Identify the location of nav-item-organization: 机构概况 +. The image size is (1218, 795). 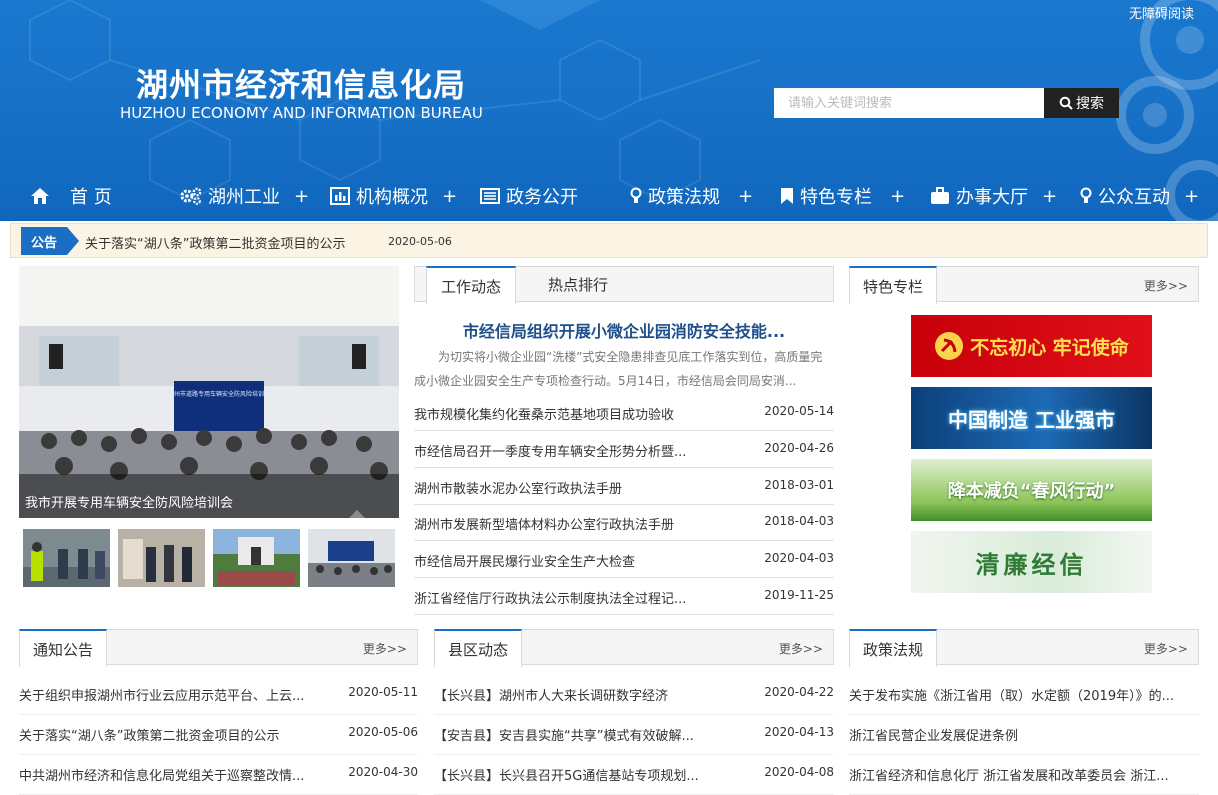
(393, 196).